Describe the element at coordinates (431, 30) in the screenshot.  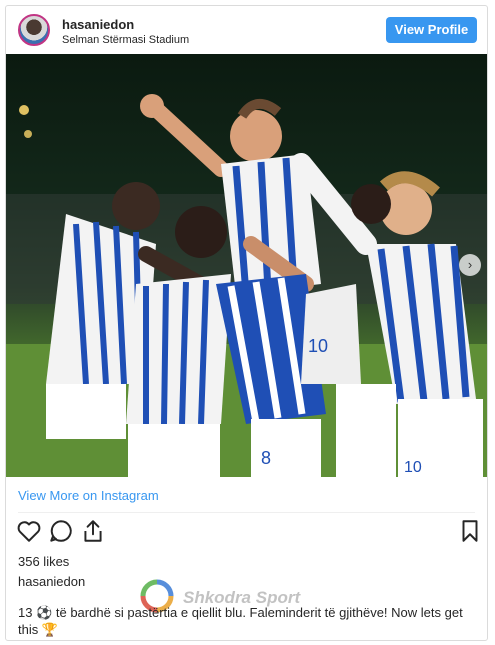
I see `view-profile-button: View Profile` at that location.